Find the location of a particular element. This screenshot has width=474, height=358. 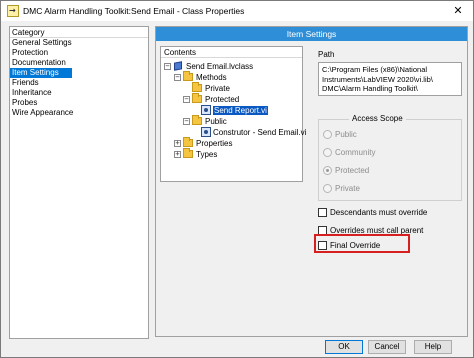

checkbox-label: Final Override is located at coordinates (355, 245).